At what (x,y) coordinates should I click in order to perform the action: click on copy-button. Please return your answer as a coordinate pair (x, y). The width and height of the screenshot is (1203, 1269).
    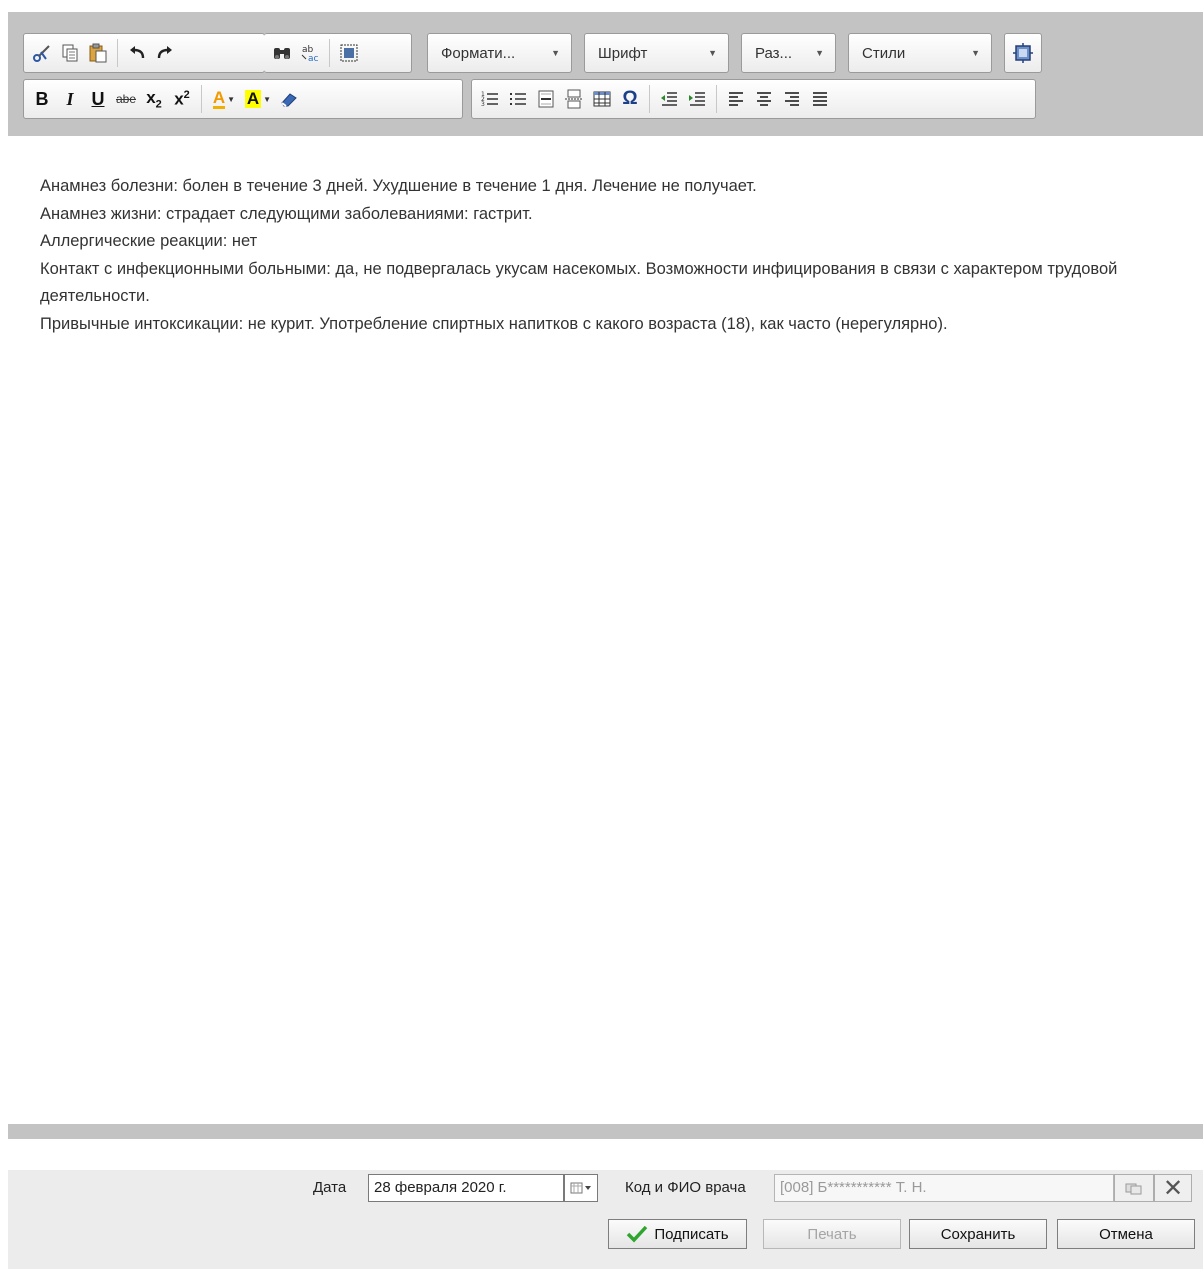
    Looking at the image, I should click on (70, 53).